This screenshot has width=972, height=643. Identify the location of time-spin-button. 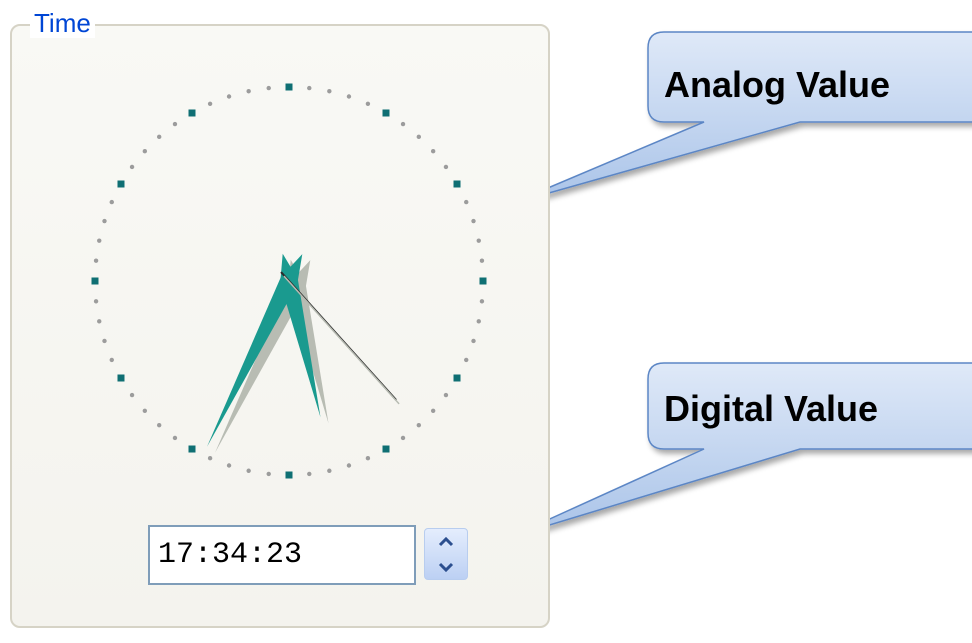
(446, 554).